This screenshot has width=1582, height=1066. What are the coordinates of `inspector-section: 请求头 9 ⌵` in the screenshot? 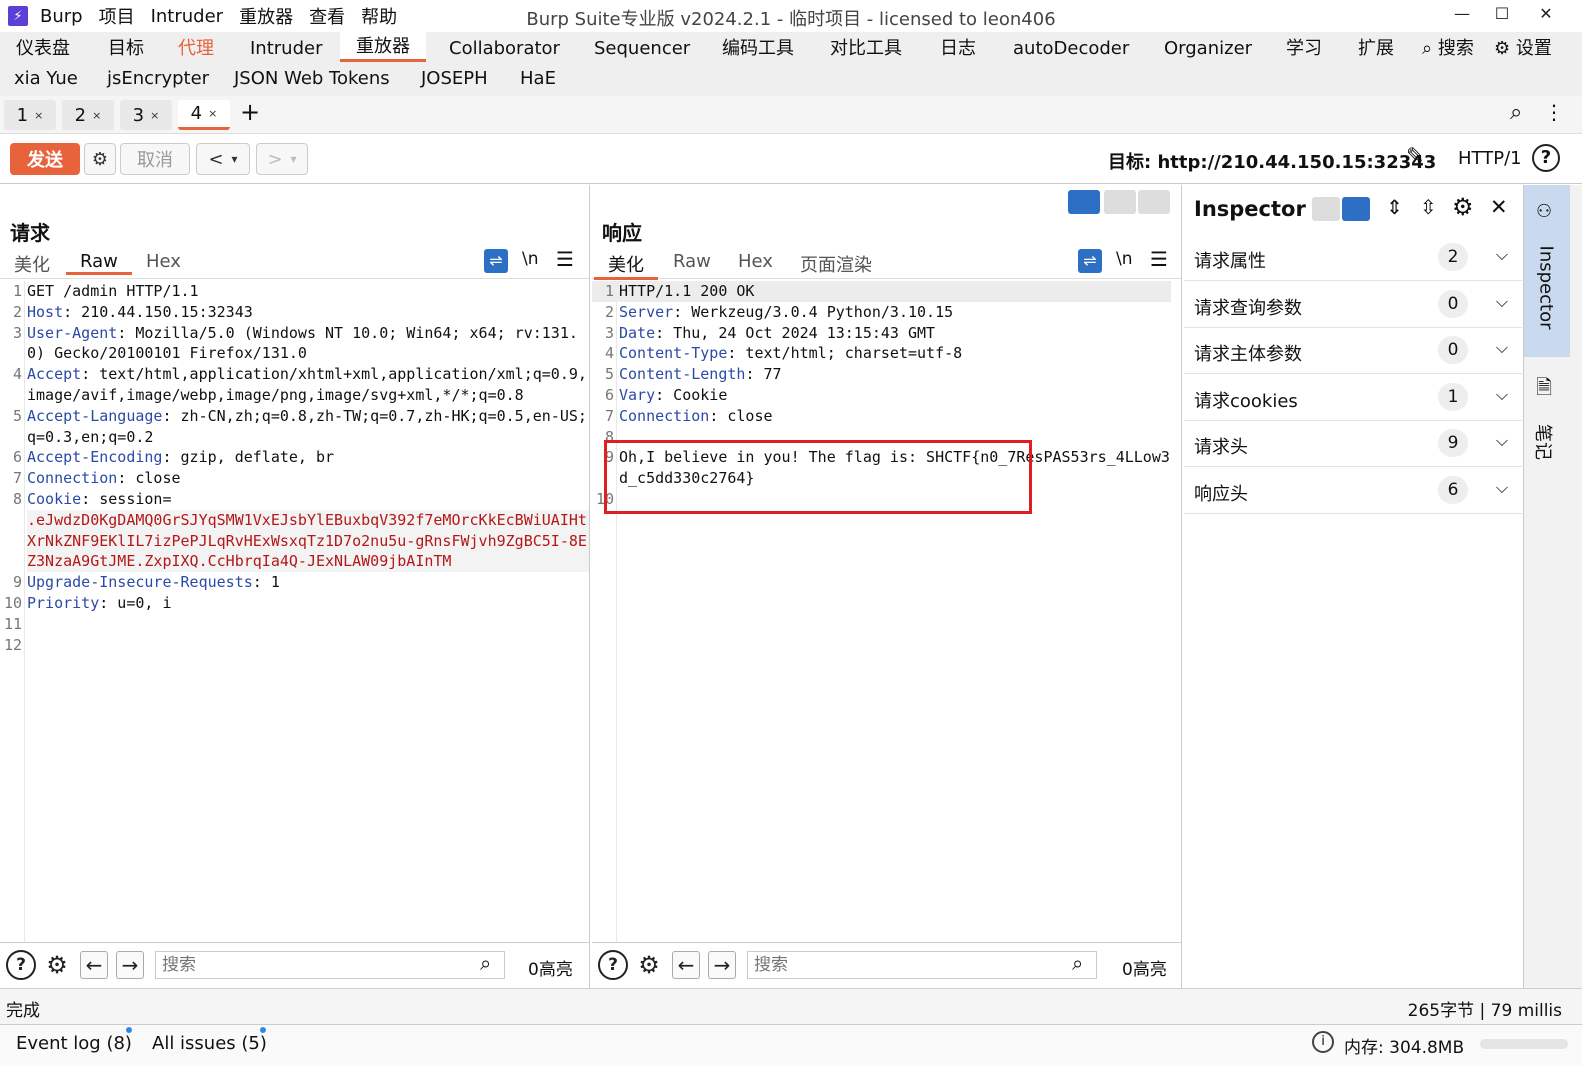 It's located at (1353, 444).